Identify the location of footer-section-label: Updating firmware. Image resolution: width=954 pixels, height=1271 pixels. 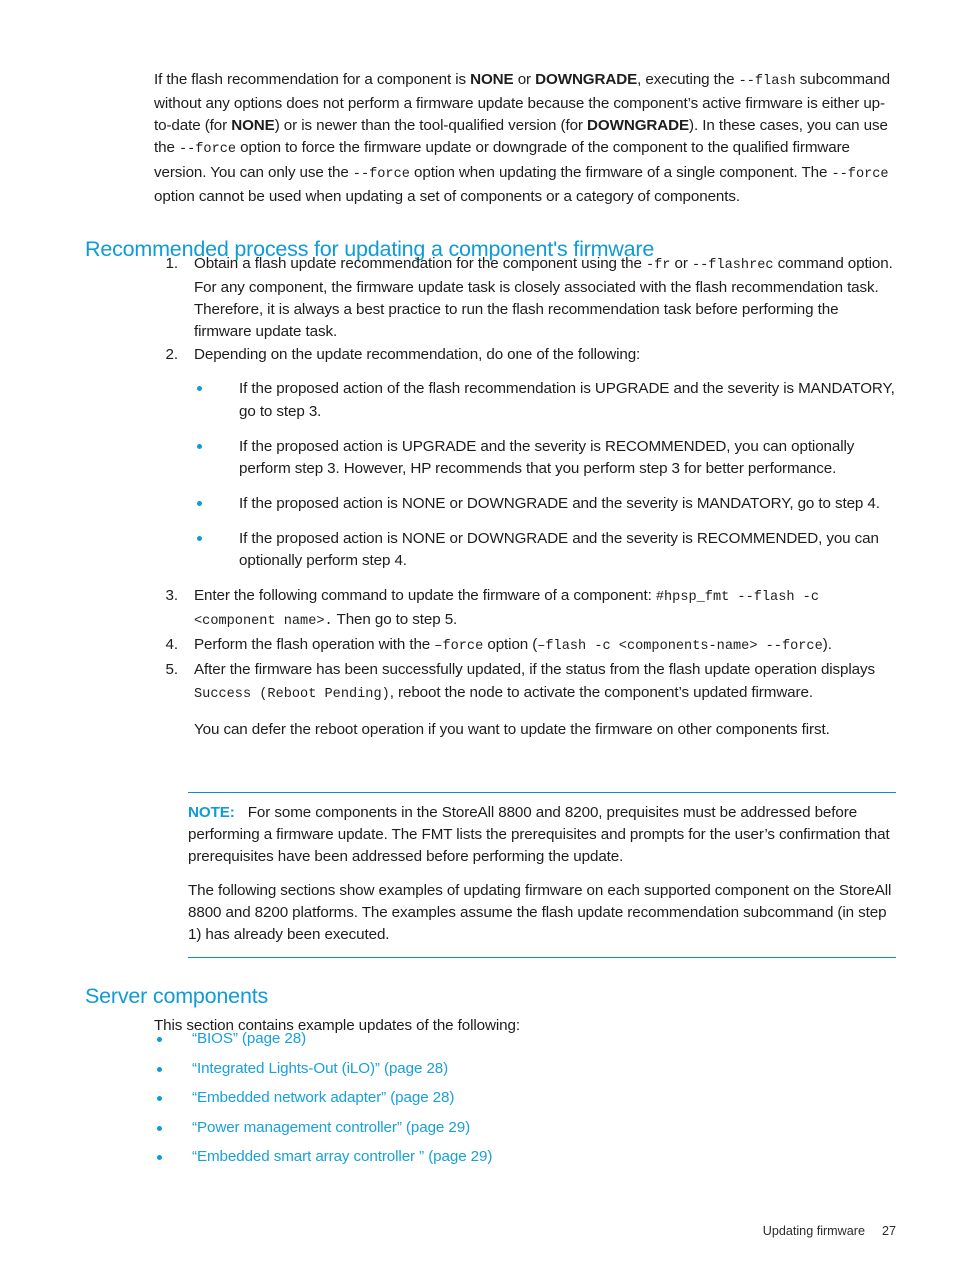
(813, 1231).